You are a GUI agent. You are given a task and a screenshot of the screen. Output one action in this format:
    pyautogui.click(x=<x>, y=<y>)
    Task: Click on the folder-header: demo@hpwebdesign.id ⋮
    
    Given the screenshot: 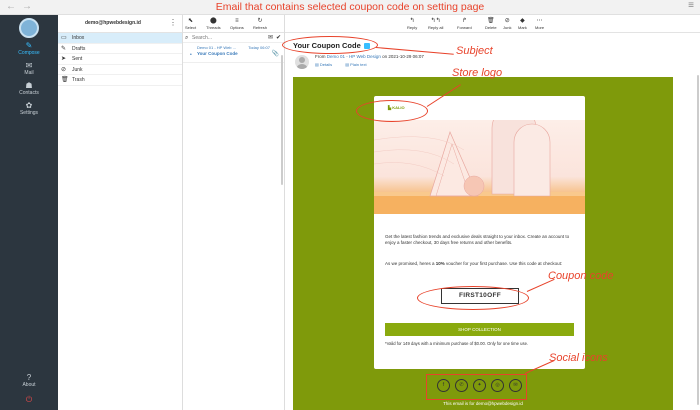 What is the action you would take?
    pyautogui.click(x=120, y=24)
    